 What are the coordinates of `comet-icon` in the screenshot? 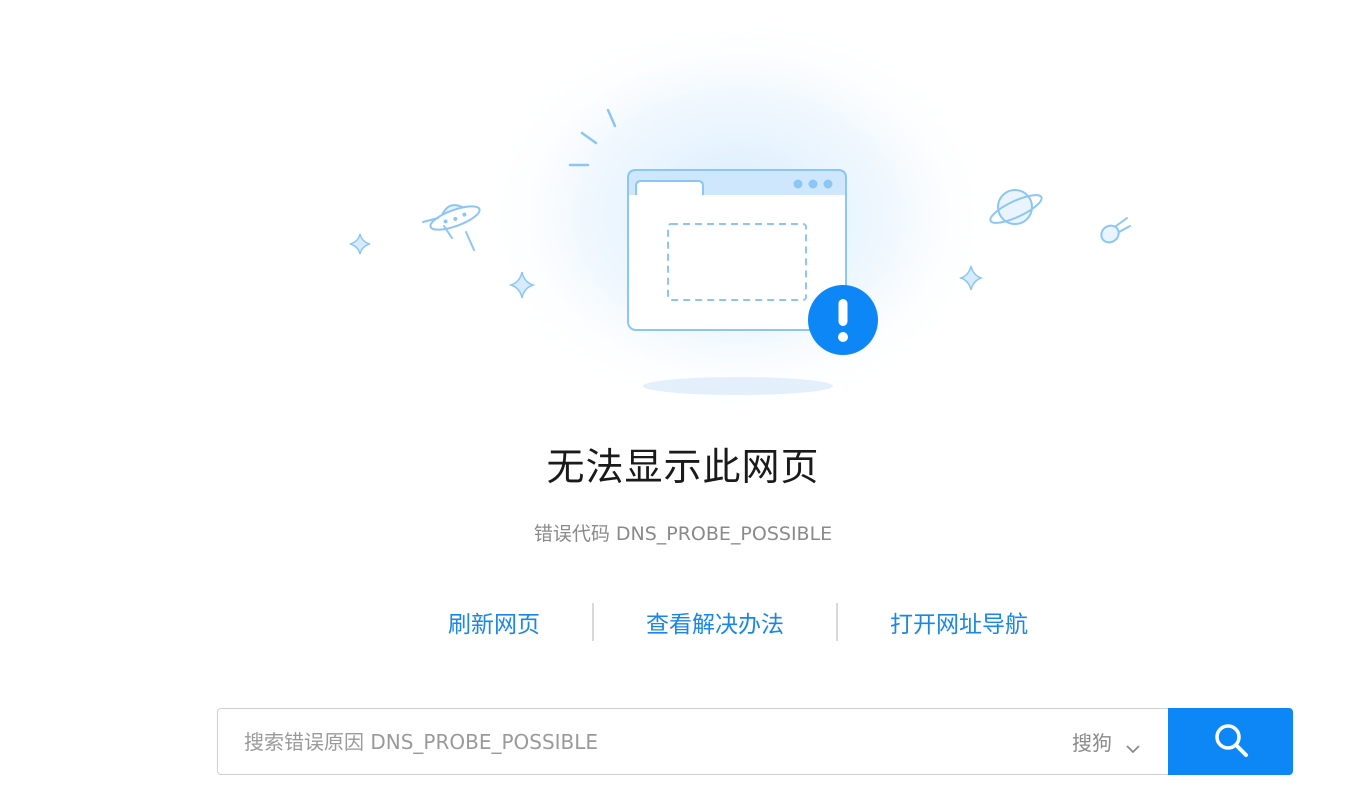 It's located at (1115, 230).